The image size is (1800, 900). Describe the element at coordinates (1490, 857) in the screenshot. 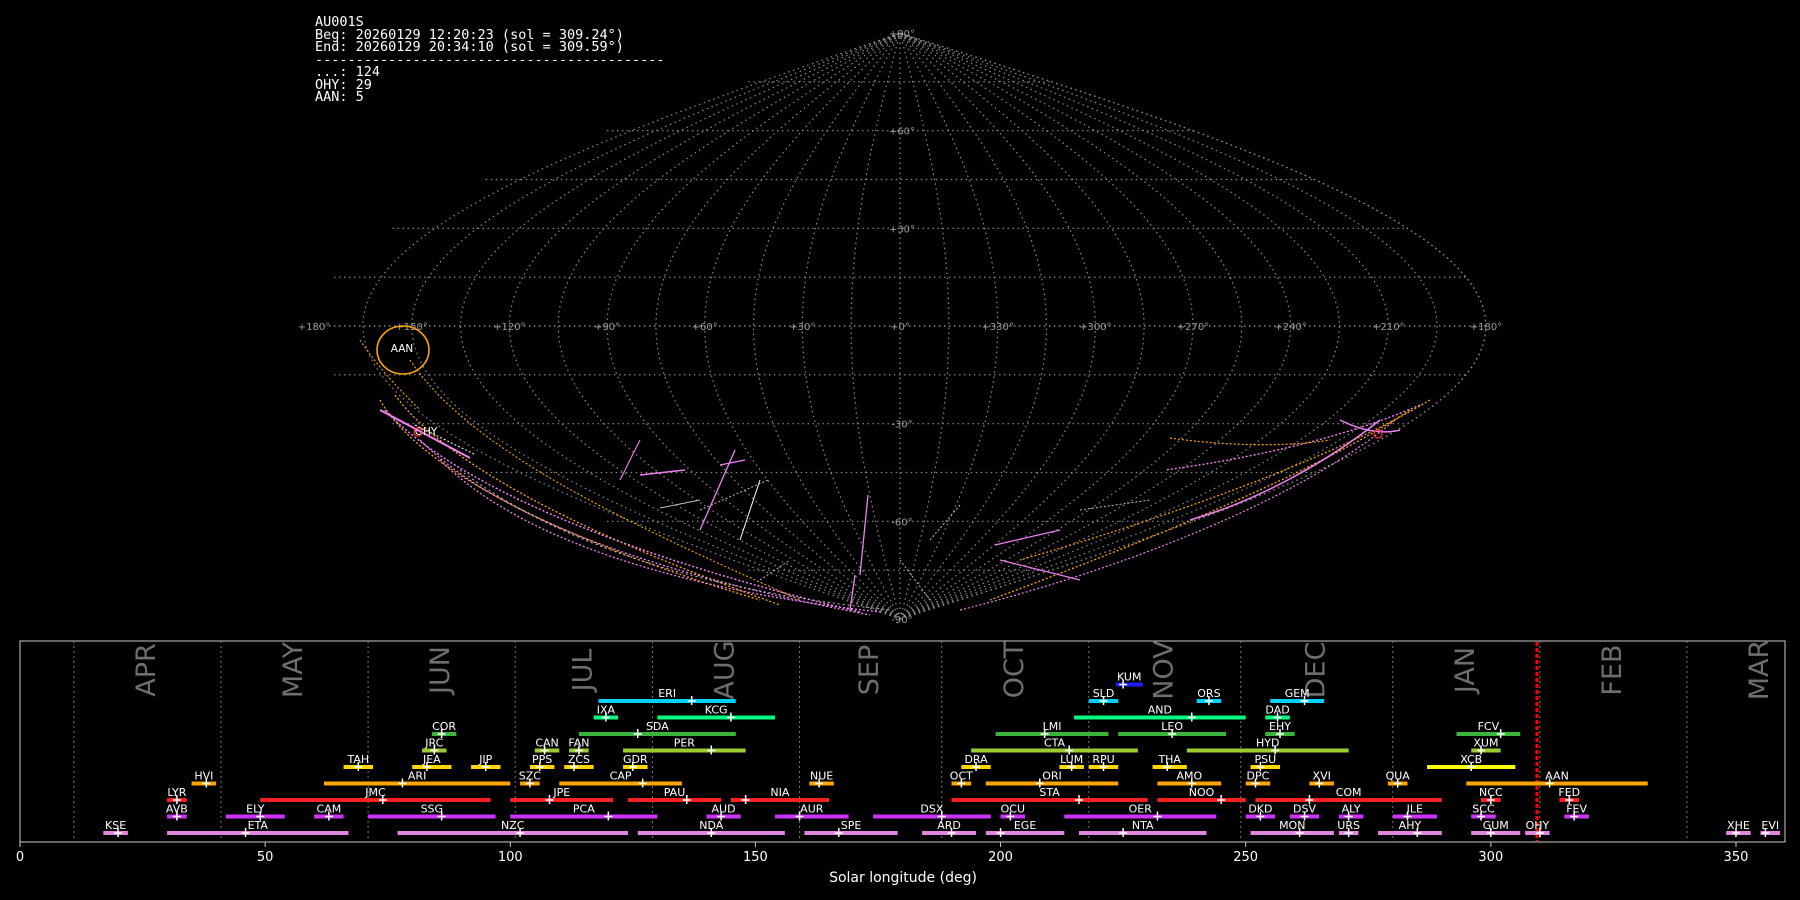

I see `x-tick-label: 300` at that location.